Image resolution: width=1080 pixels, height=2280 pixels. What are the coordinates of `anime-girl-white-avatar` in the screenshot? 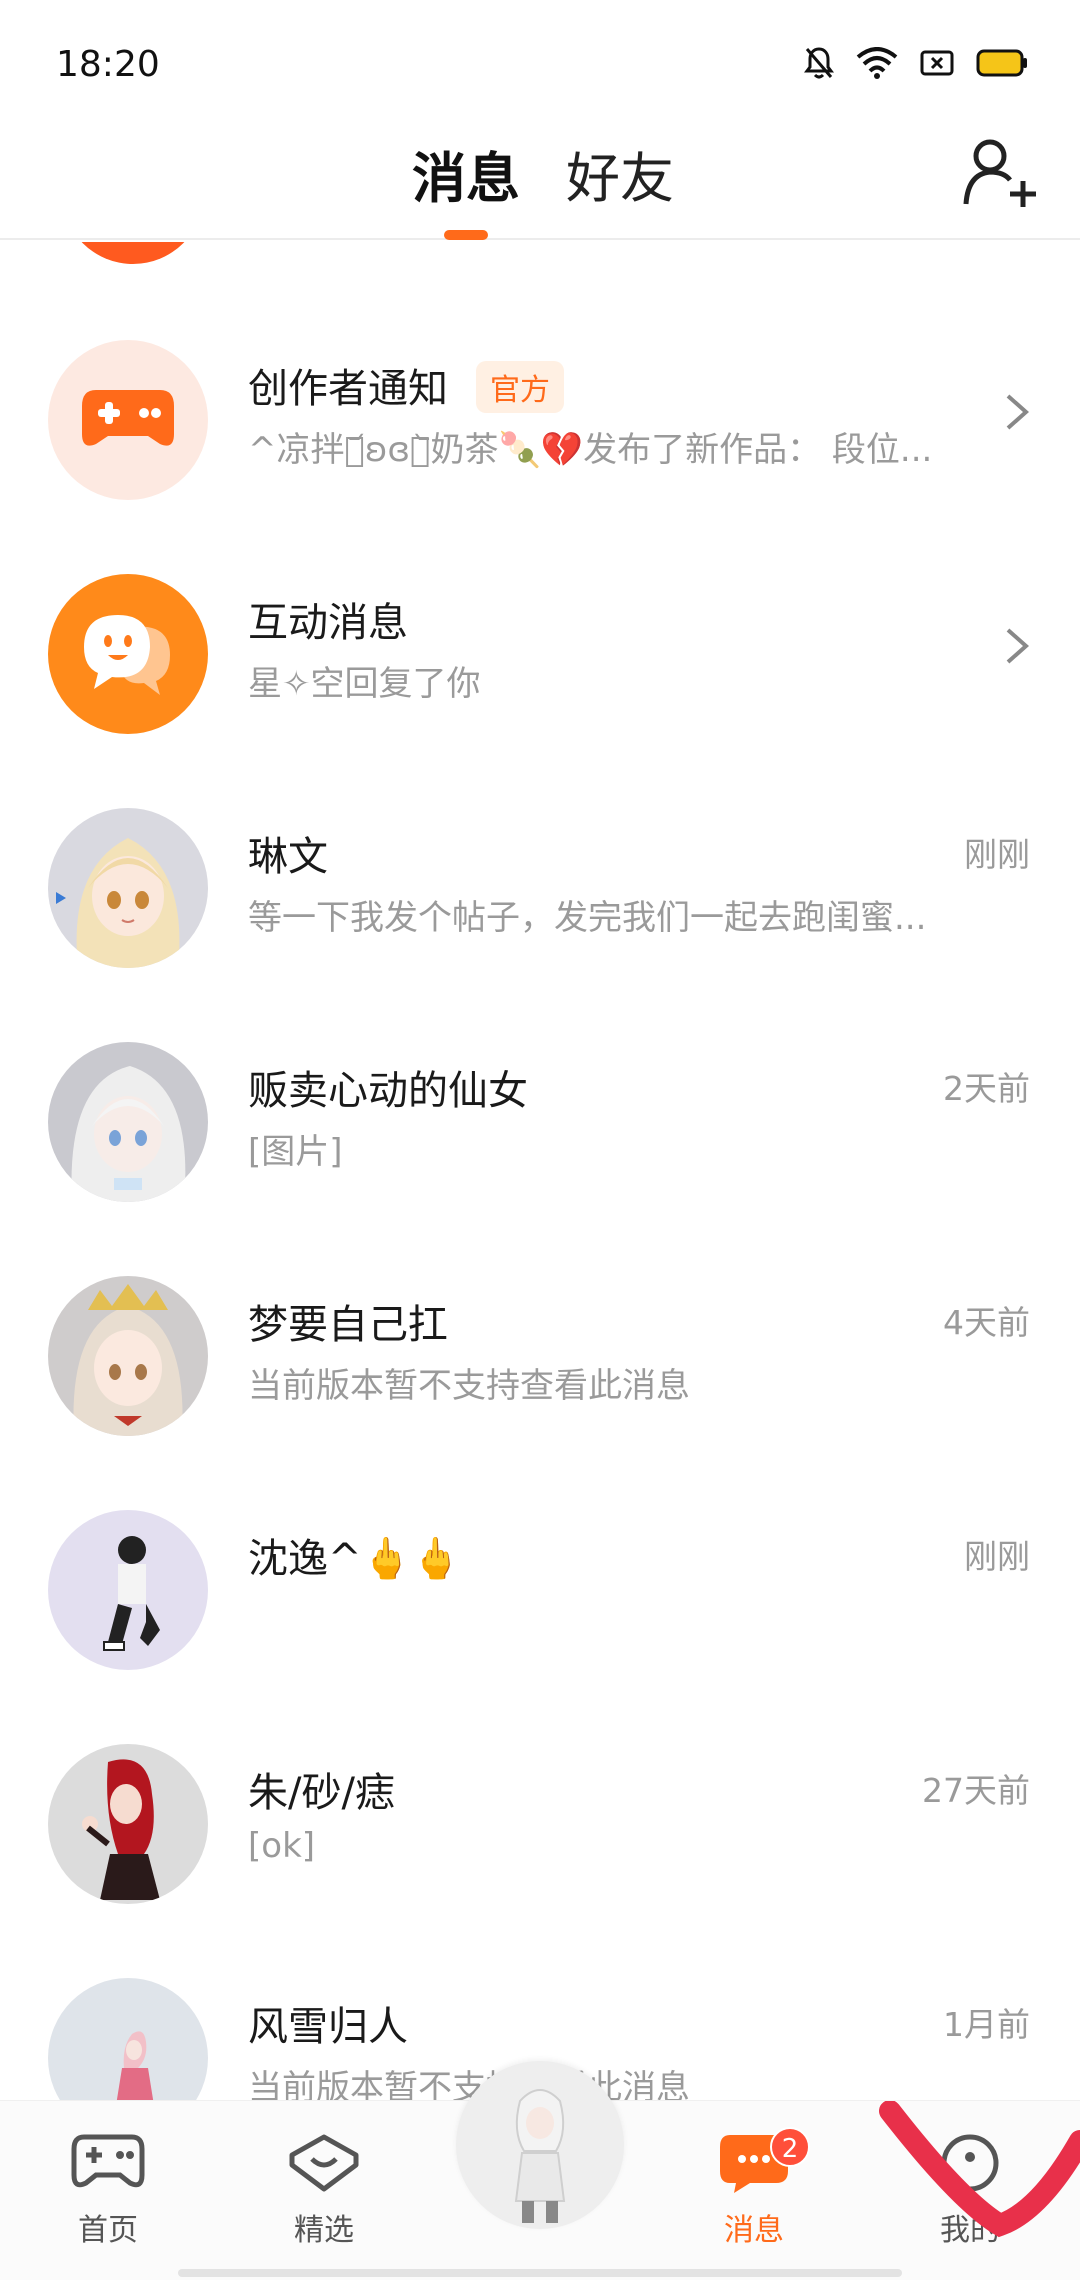 It's located at (128, 1134).